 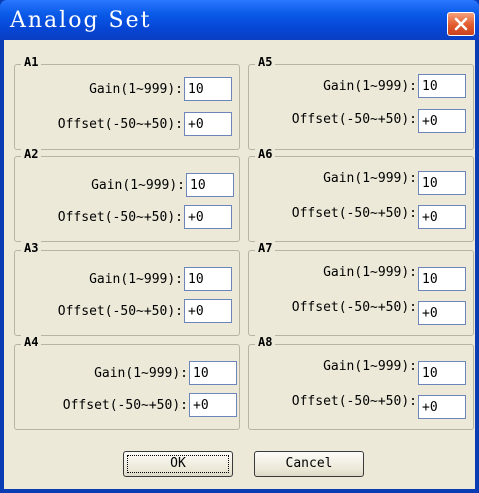 I want to click on group-a4: A4 Gain(1~999): 10 Offset(-50~+50): +0, so click(x=127, y=382).